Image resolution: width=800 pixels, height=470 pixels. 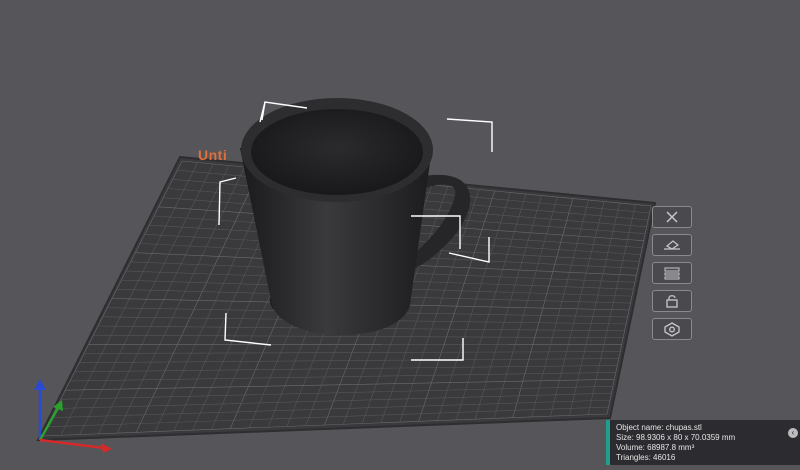 I want to click on collapse-info-button: ‹, so click(x=793, y=433).